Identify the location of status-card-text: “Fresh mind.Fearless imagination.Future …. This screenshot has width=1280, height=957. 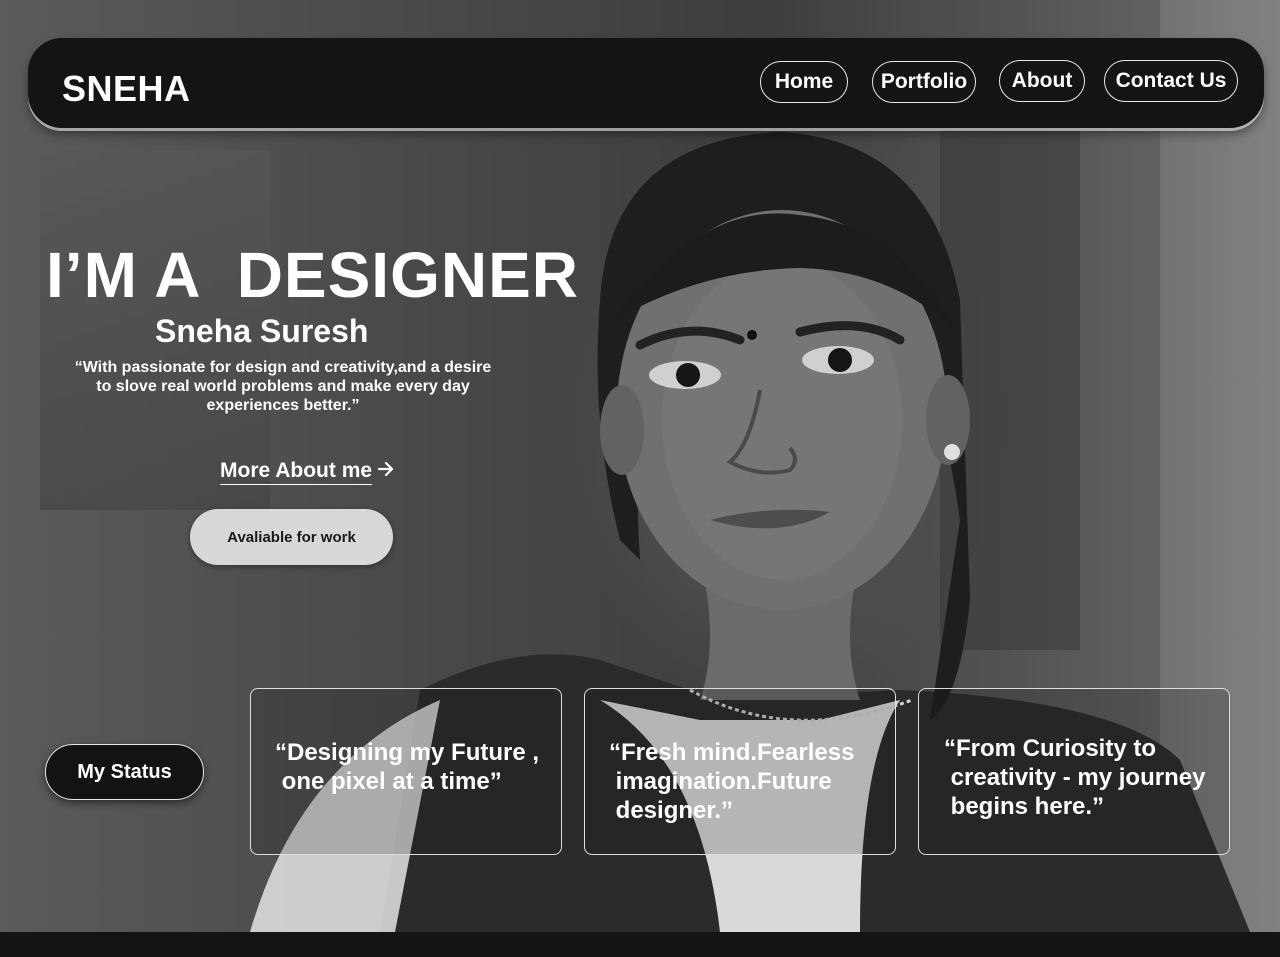
(732, 781).